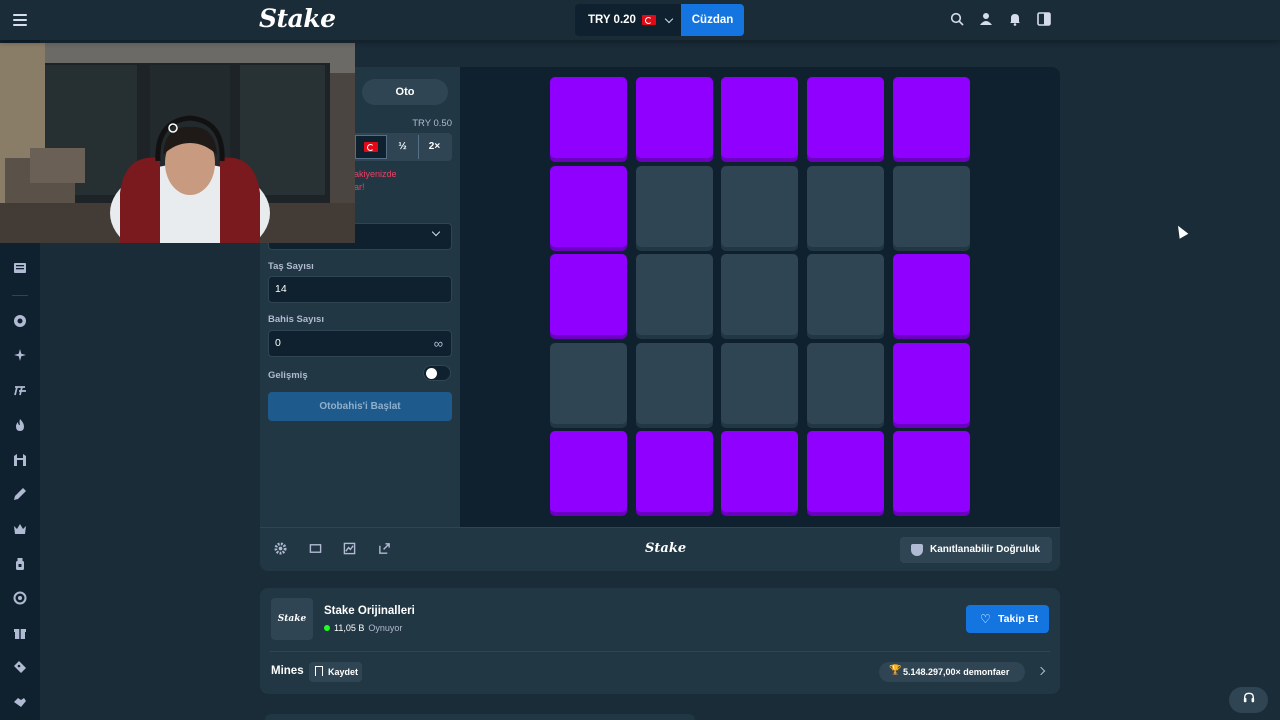 The image size is (1280, 720). I want to click on sidebar-divider, so click(20, 295).